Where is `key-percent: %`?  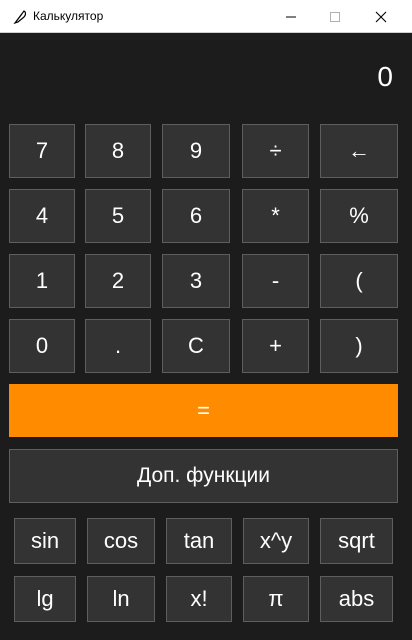
key-percent: % is located at coordinates (359, 216).